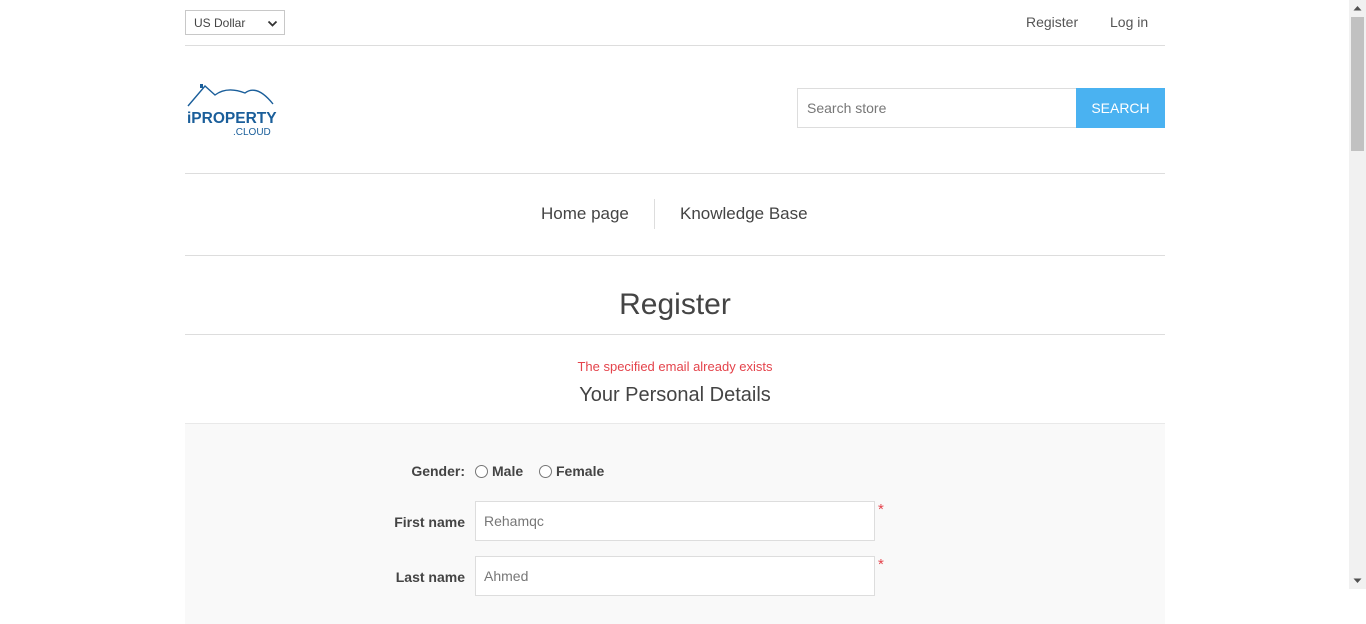 The image size is (1366, 624). I want to click on chevron-down-icon, so click(272, 23).